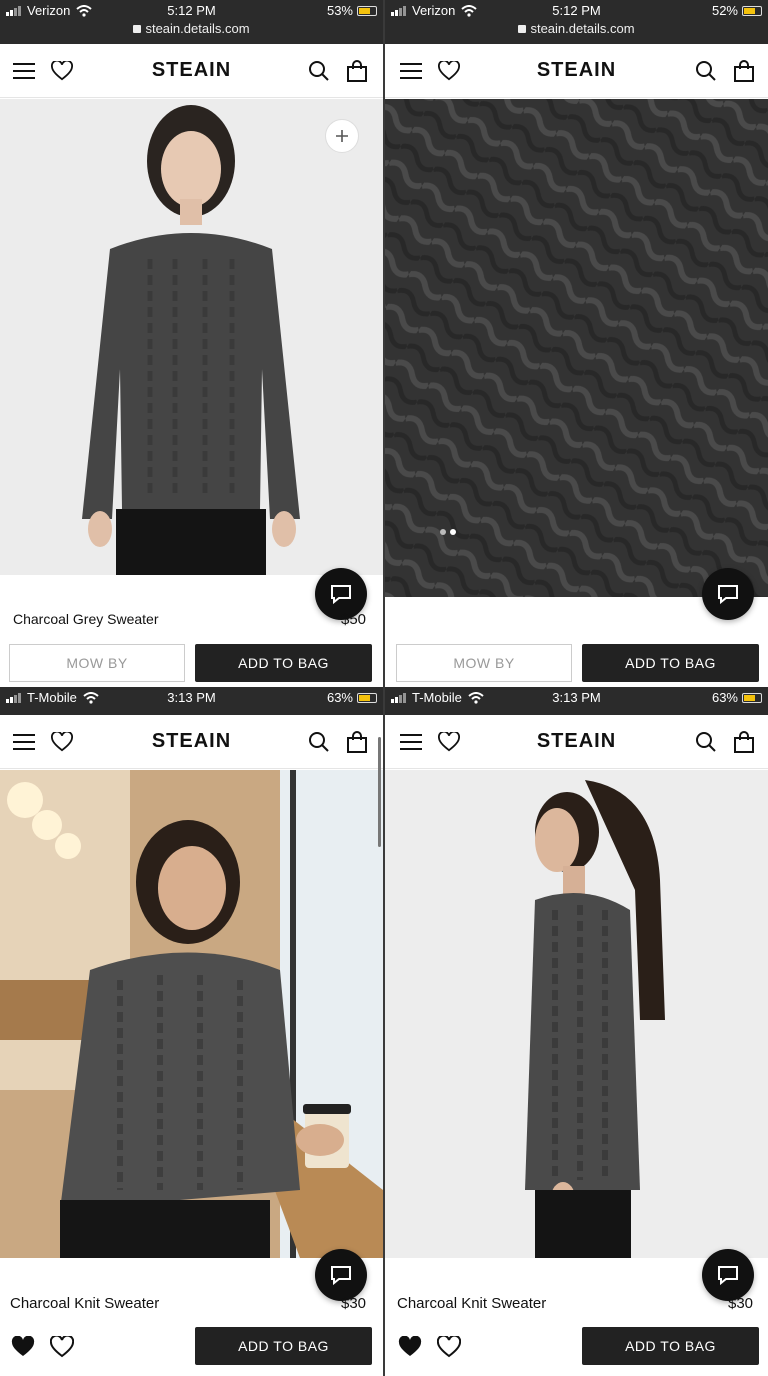 Image resolution: width=768 pixels, height=1376 pixels. Describe the element at coordinates (724, 10) in the screenshot. I see `battery-label: 52%` at that location.